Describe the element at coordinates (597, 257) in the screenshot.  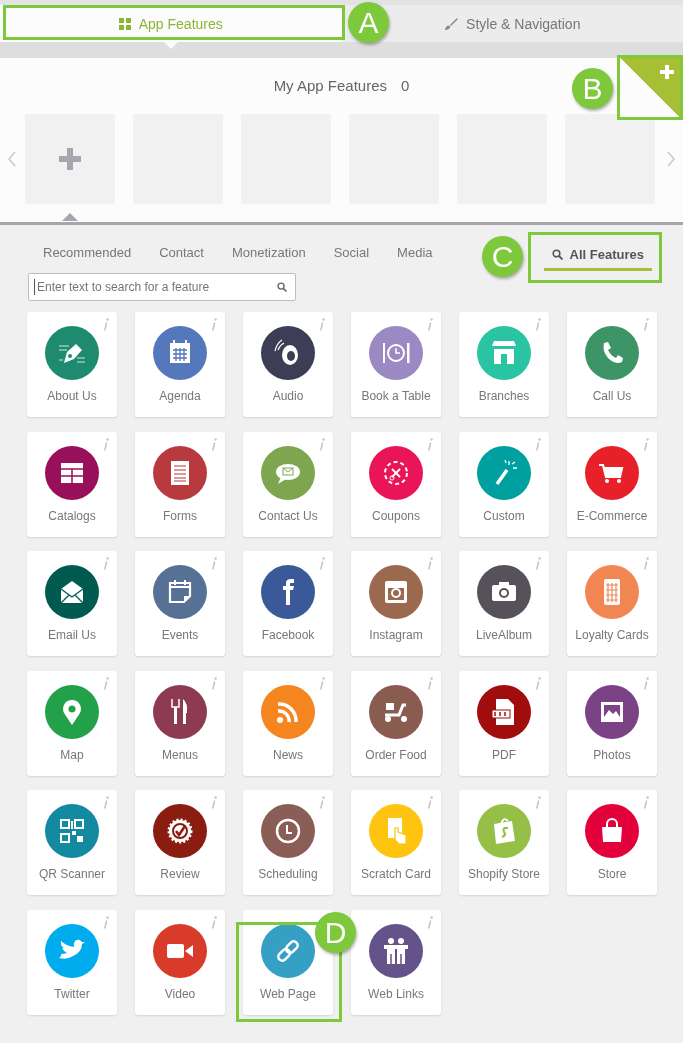
I see `category-tab: All Features` at that location.